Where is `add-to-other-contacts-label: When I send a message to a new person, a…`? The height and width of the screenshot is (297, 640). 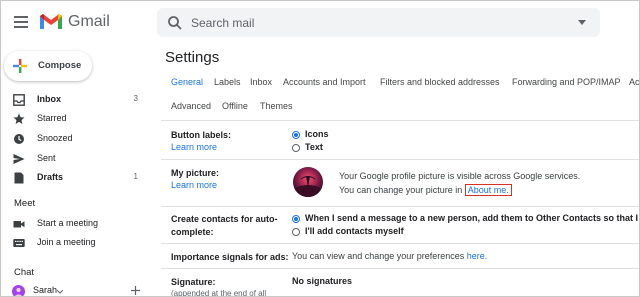
add-to-other-contacts-label: When I send a message to a new person, a… is located at coordinates (472, 218).